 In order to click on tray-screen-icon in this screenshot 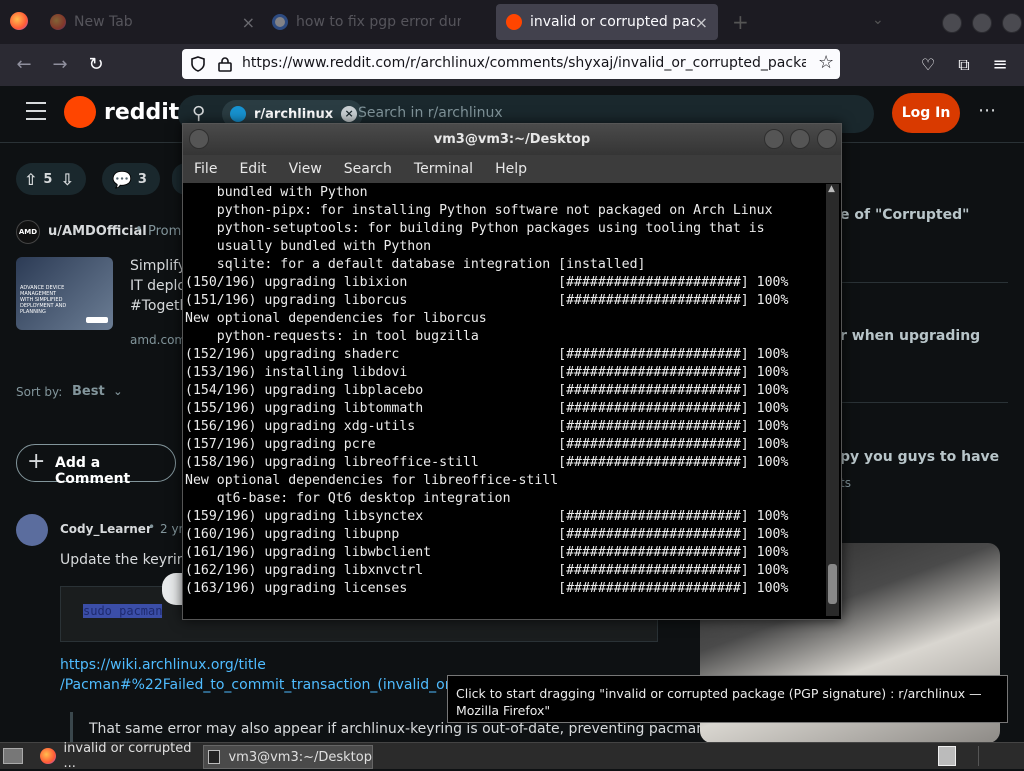, I will do `click(947, 756)`.